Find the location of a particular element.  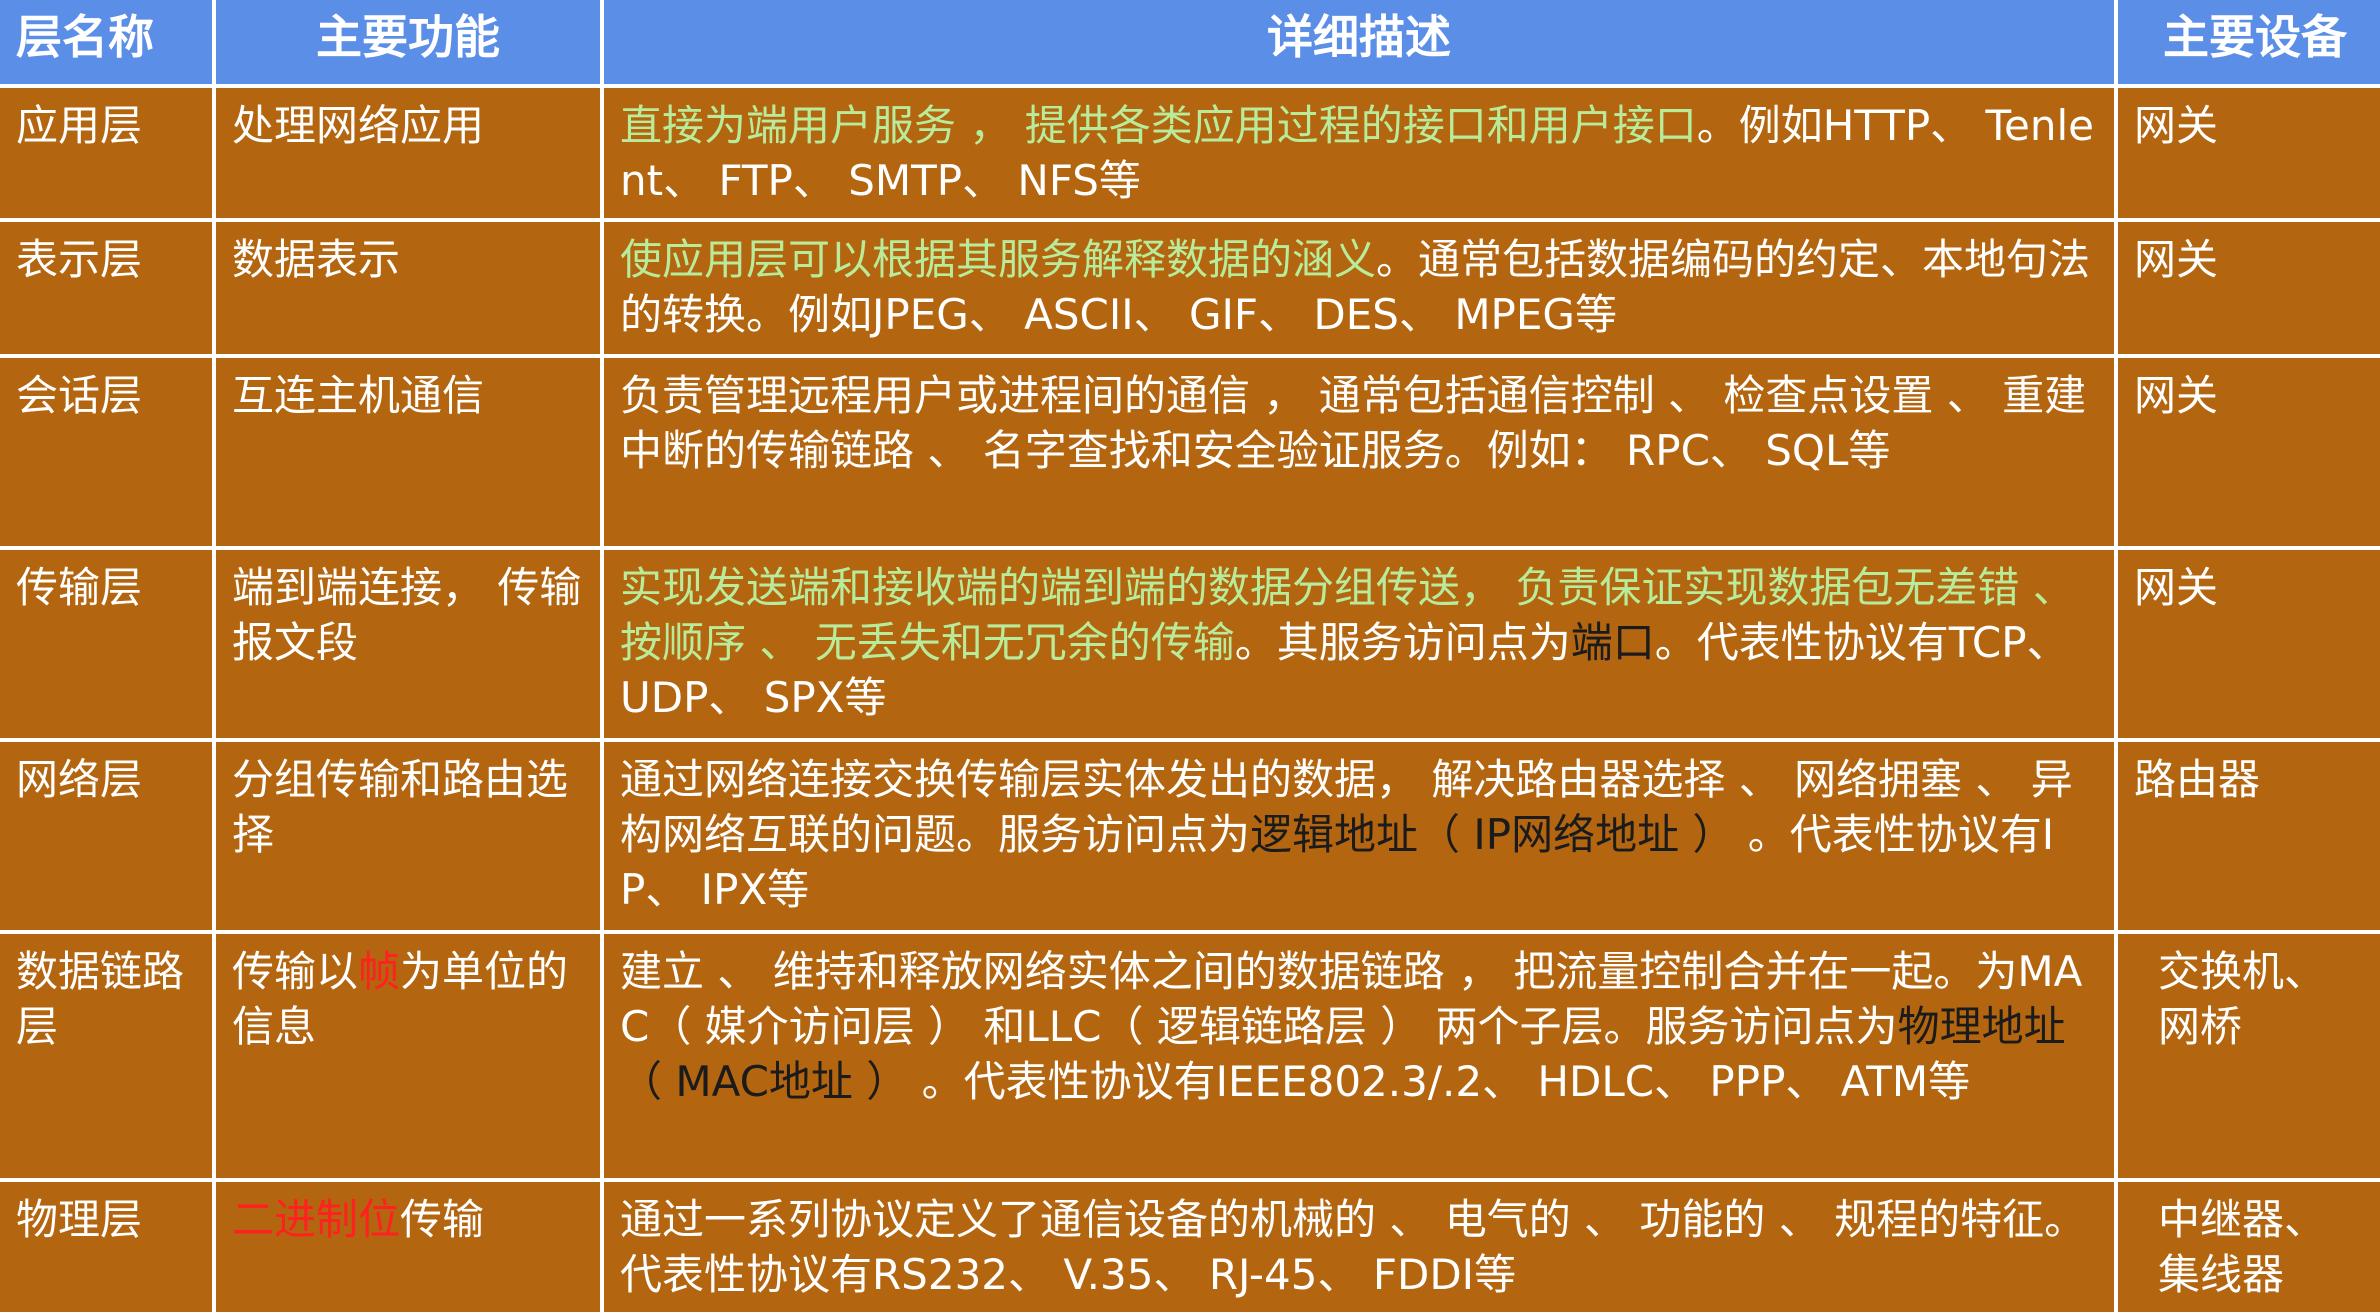

main-function-cell: 分组传输和路由选择 is located at coordinates (408, 836).